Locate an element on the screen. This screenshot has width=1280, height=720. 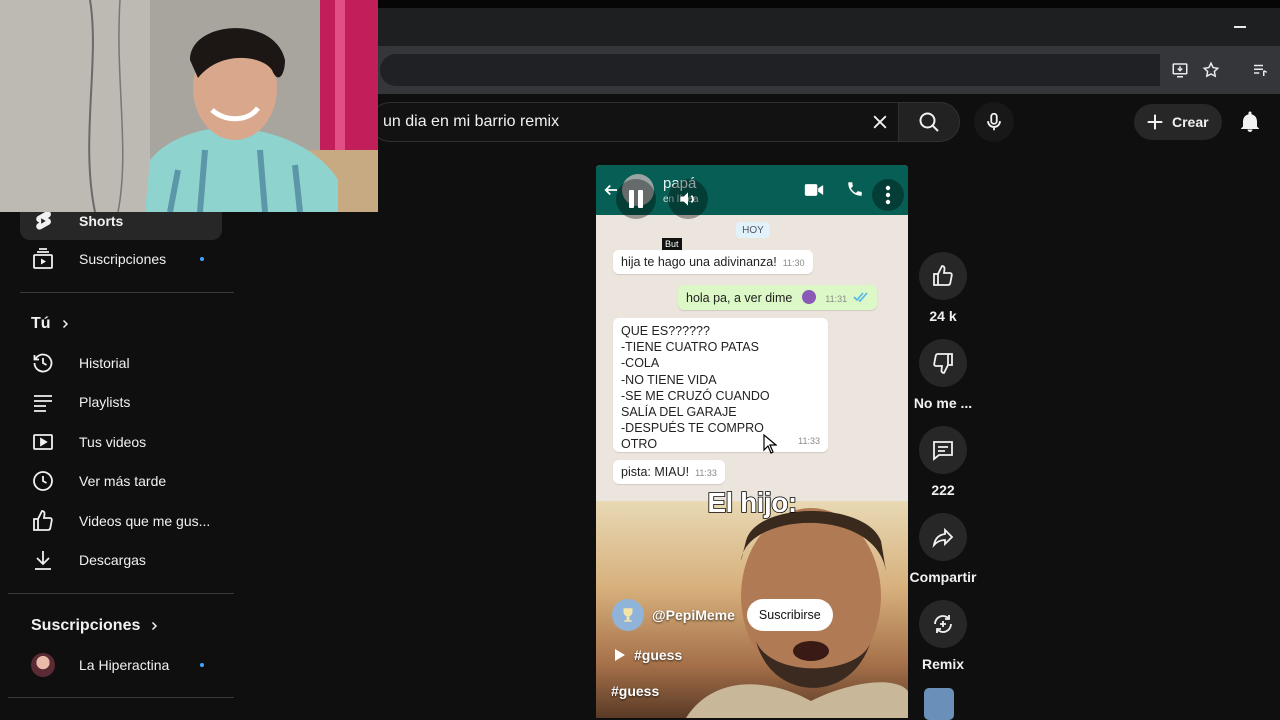
volume-icon is located at coordinates (687, 199).